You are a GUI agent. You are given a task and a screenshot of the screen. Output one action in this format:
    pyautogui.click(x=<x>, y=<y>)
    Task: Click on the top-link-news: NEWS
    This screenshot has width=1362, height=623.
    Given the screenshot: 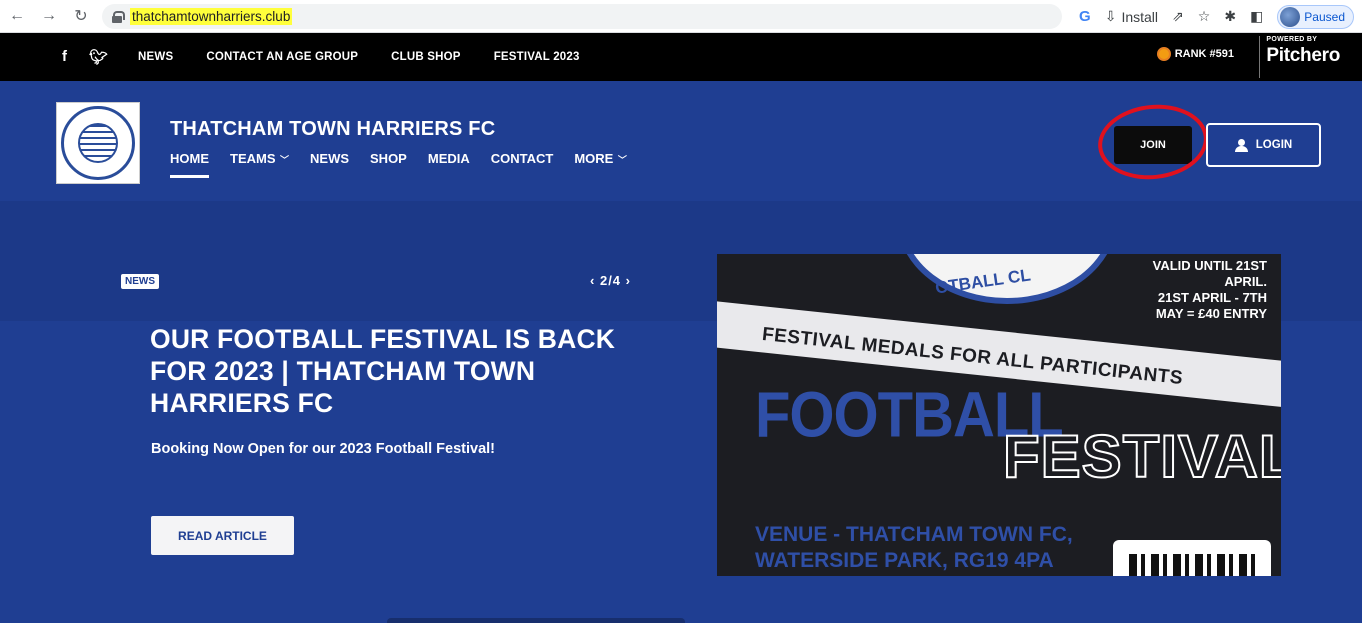 What is the action you would take?
    pyautogui.click(x=155, y=57)
    